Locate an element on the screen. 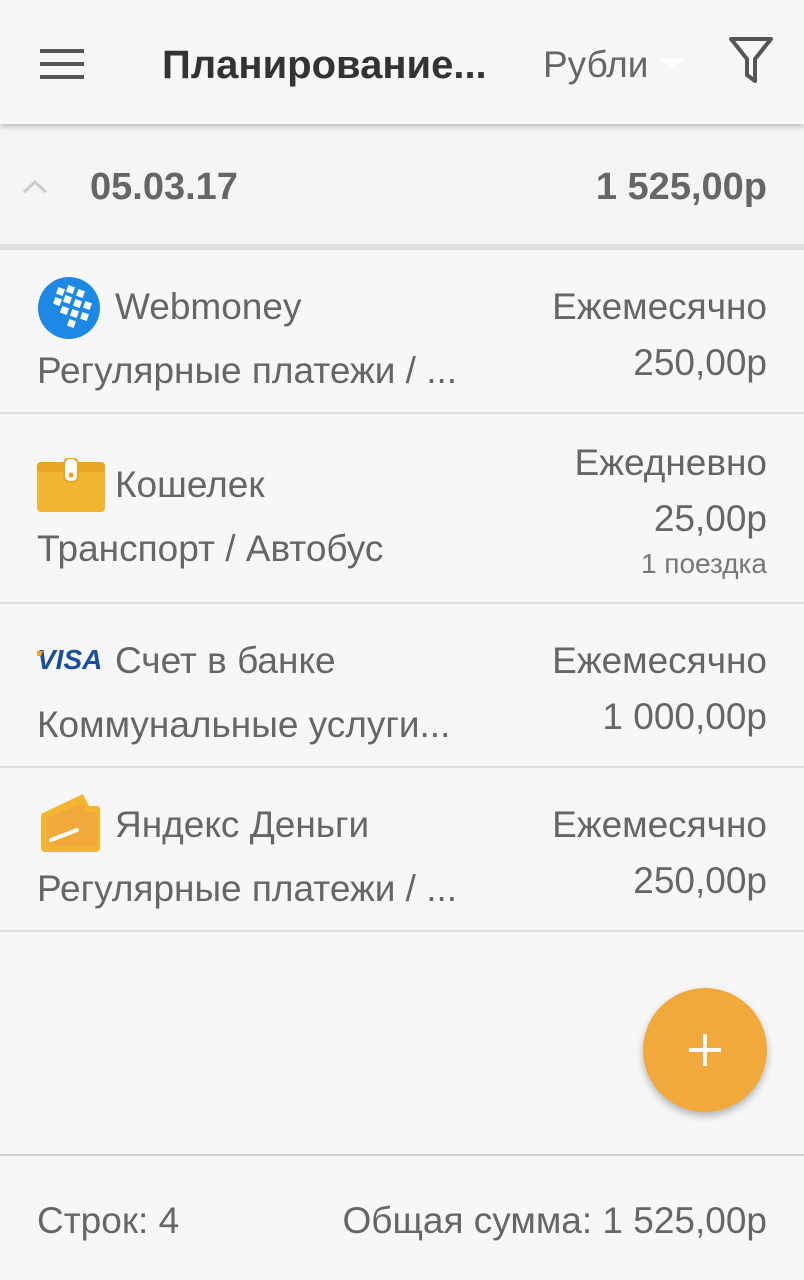 This screenshot has width=804, height=1280. currency-selector: Рубли is located at coordinates (614, 65).